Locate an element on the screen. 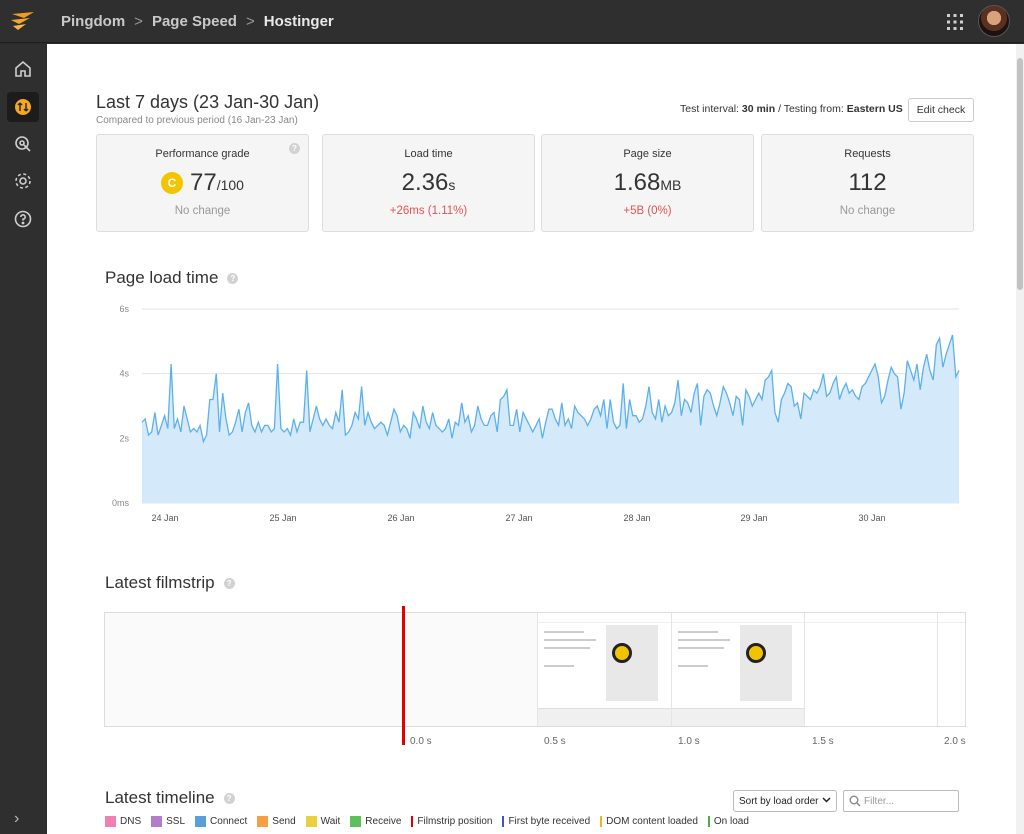 This screenshot has width=1024, height=834. page-size-card: Page size 1.68 MB +5B (0%) is located at coordinates (647, 183).